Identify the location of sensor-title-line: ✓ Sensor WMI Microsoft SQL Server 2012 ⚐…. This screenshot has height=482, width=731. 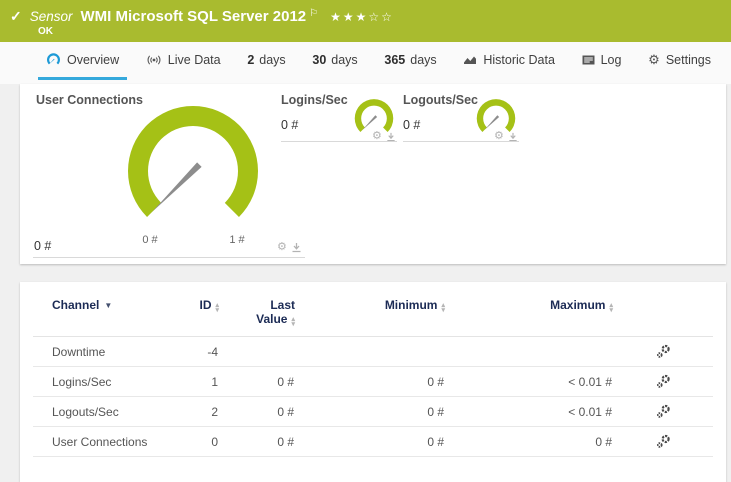
(202, 16).